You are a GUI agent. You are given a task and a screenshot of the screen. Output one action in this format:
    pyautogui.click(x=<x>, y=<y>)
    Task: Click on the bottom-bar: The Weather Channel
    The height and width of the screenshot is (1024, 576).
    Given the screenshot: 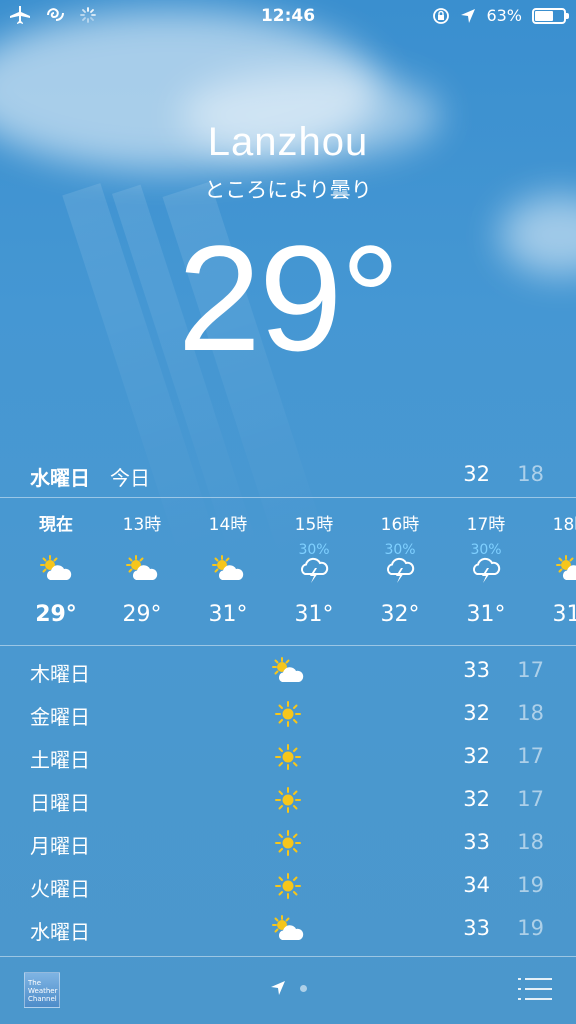 What is the action you would take?
    pyautogui.click(x=288, y=991)
    